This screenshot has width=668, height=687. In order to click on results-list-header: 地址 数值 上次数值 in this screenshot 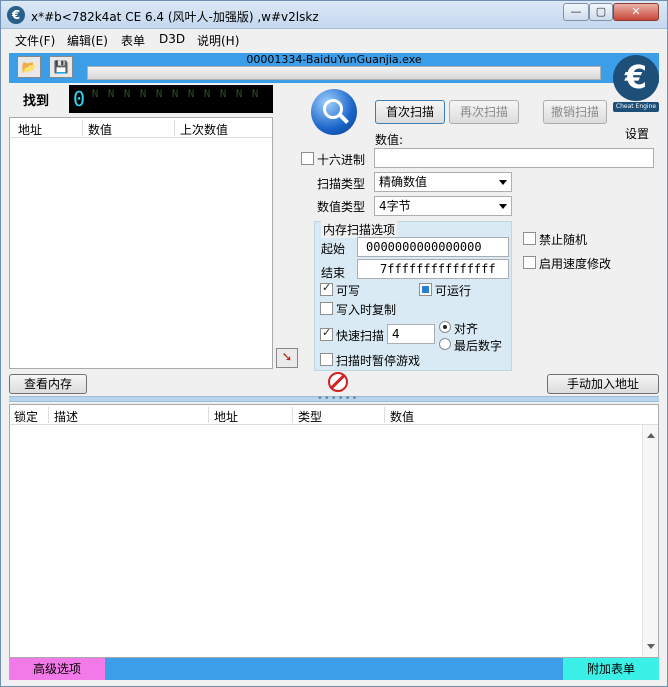, I will do `click(141, 128)`.